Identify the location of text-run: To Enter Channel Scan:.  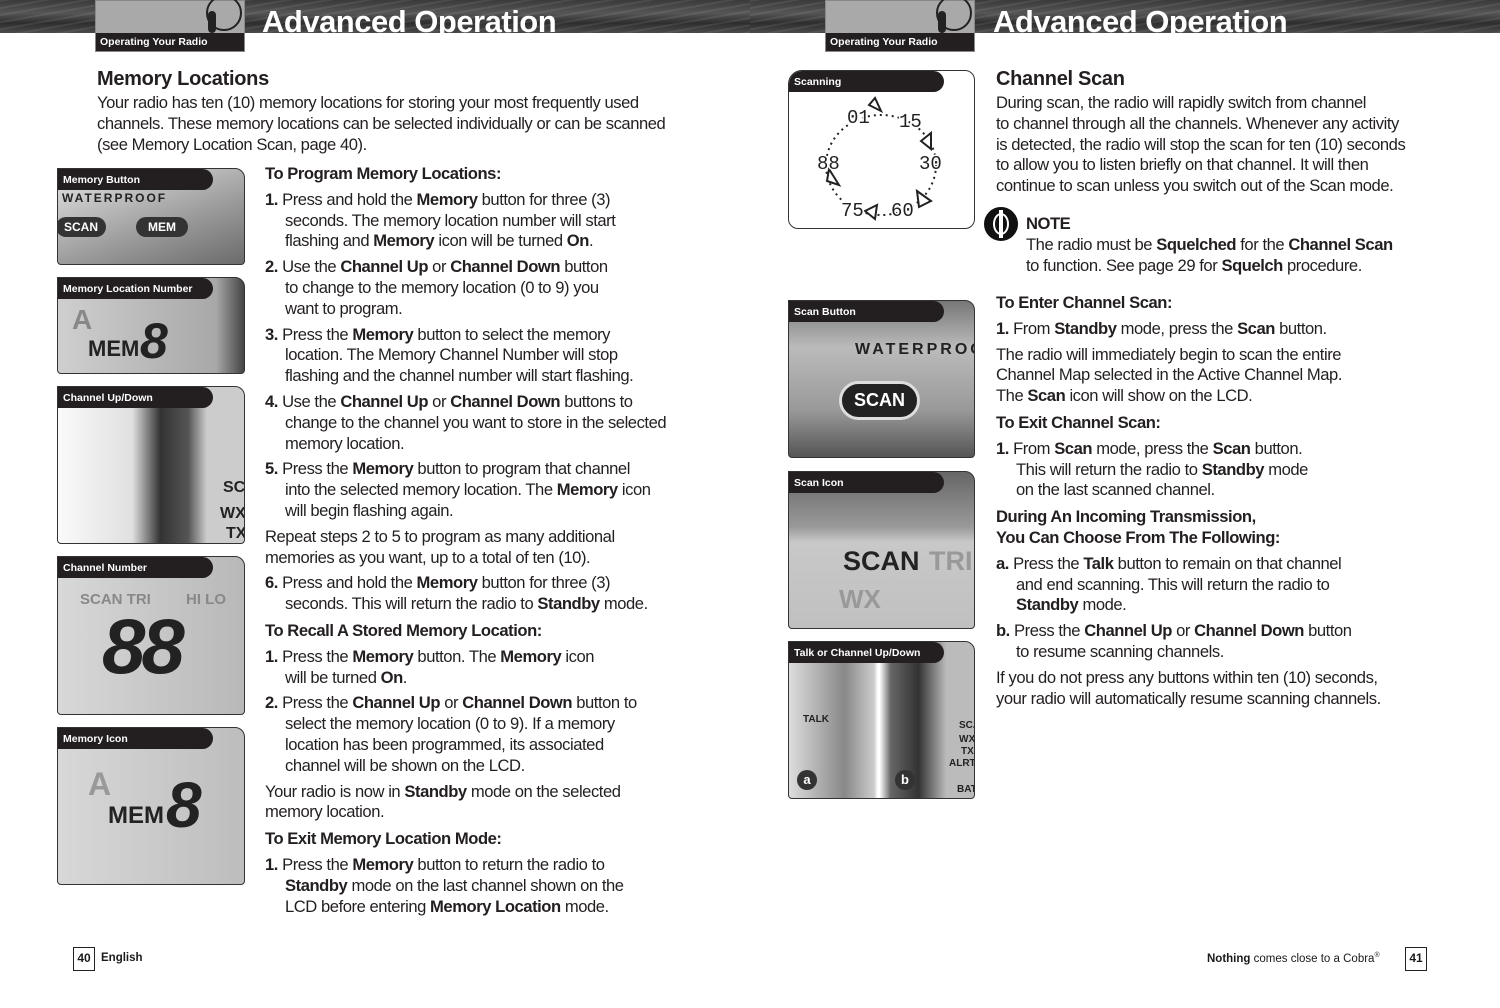
(1084, 302).